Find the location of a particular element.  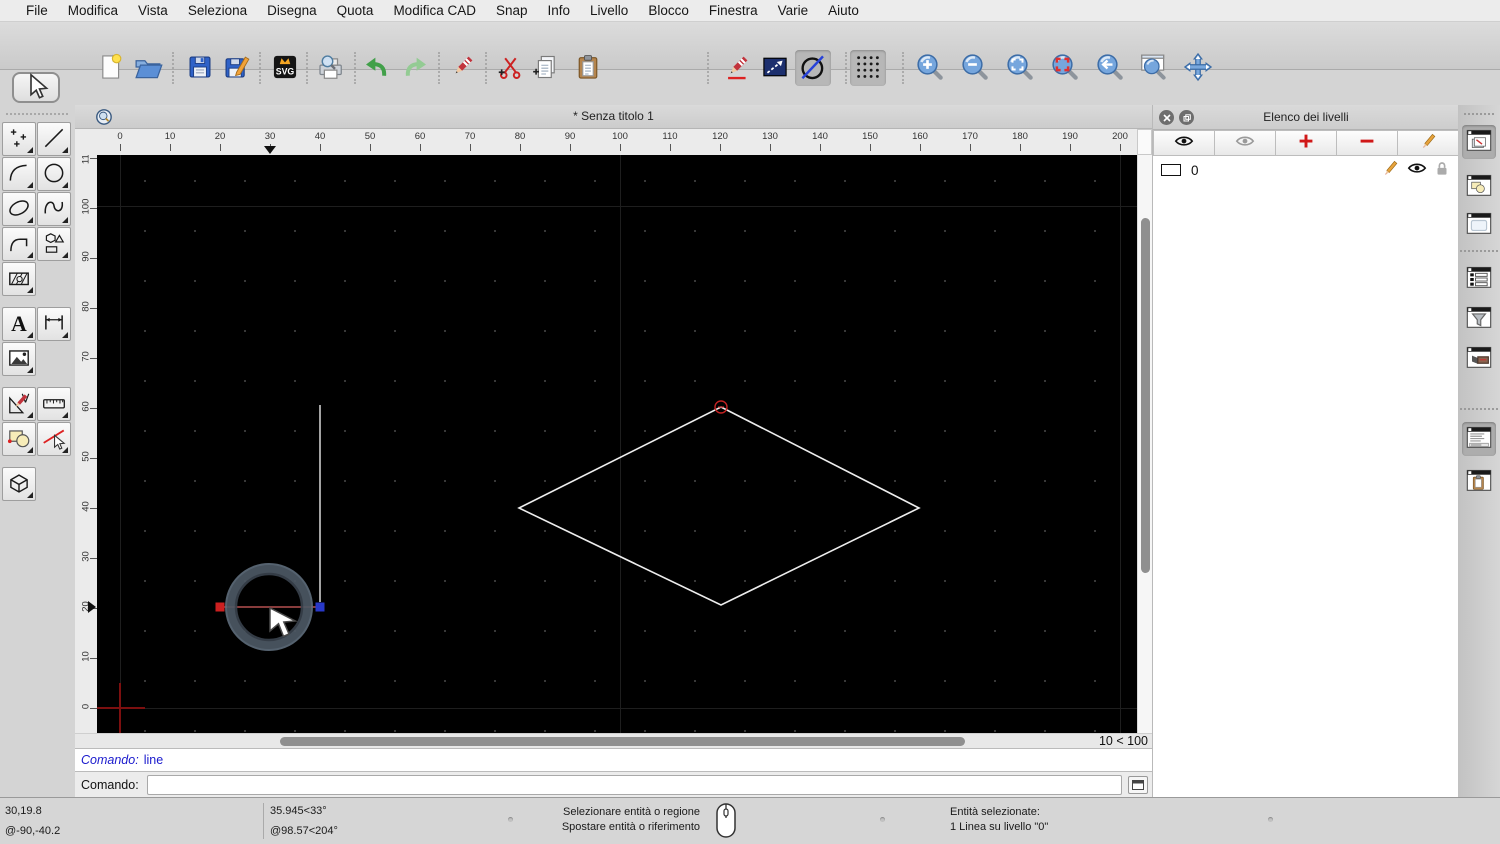

draw-polyline-button is located at coordinates (19, 244).